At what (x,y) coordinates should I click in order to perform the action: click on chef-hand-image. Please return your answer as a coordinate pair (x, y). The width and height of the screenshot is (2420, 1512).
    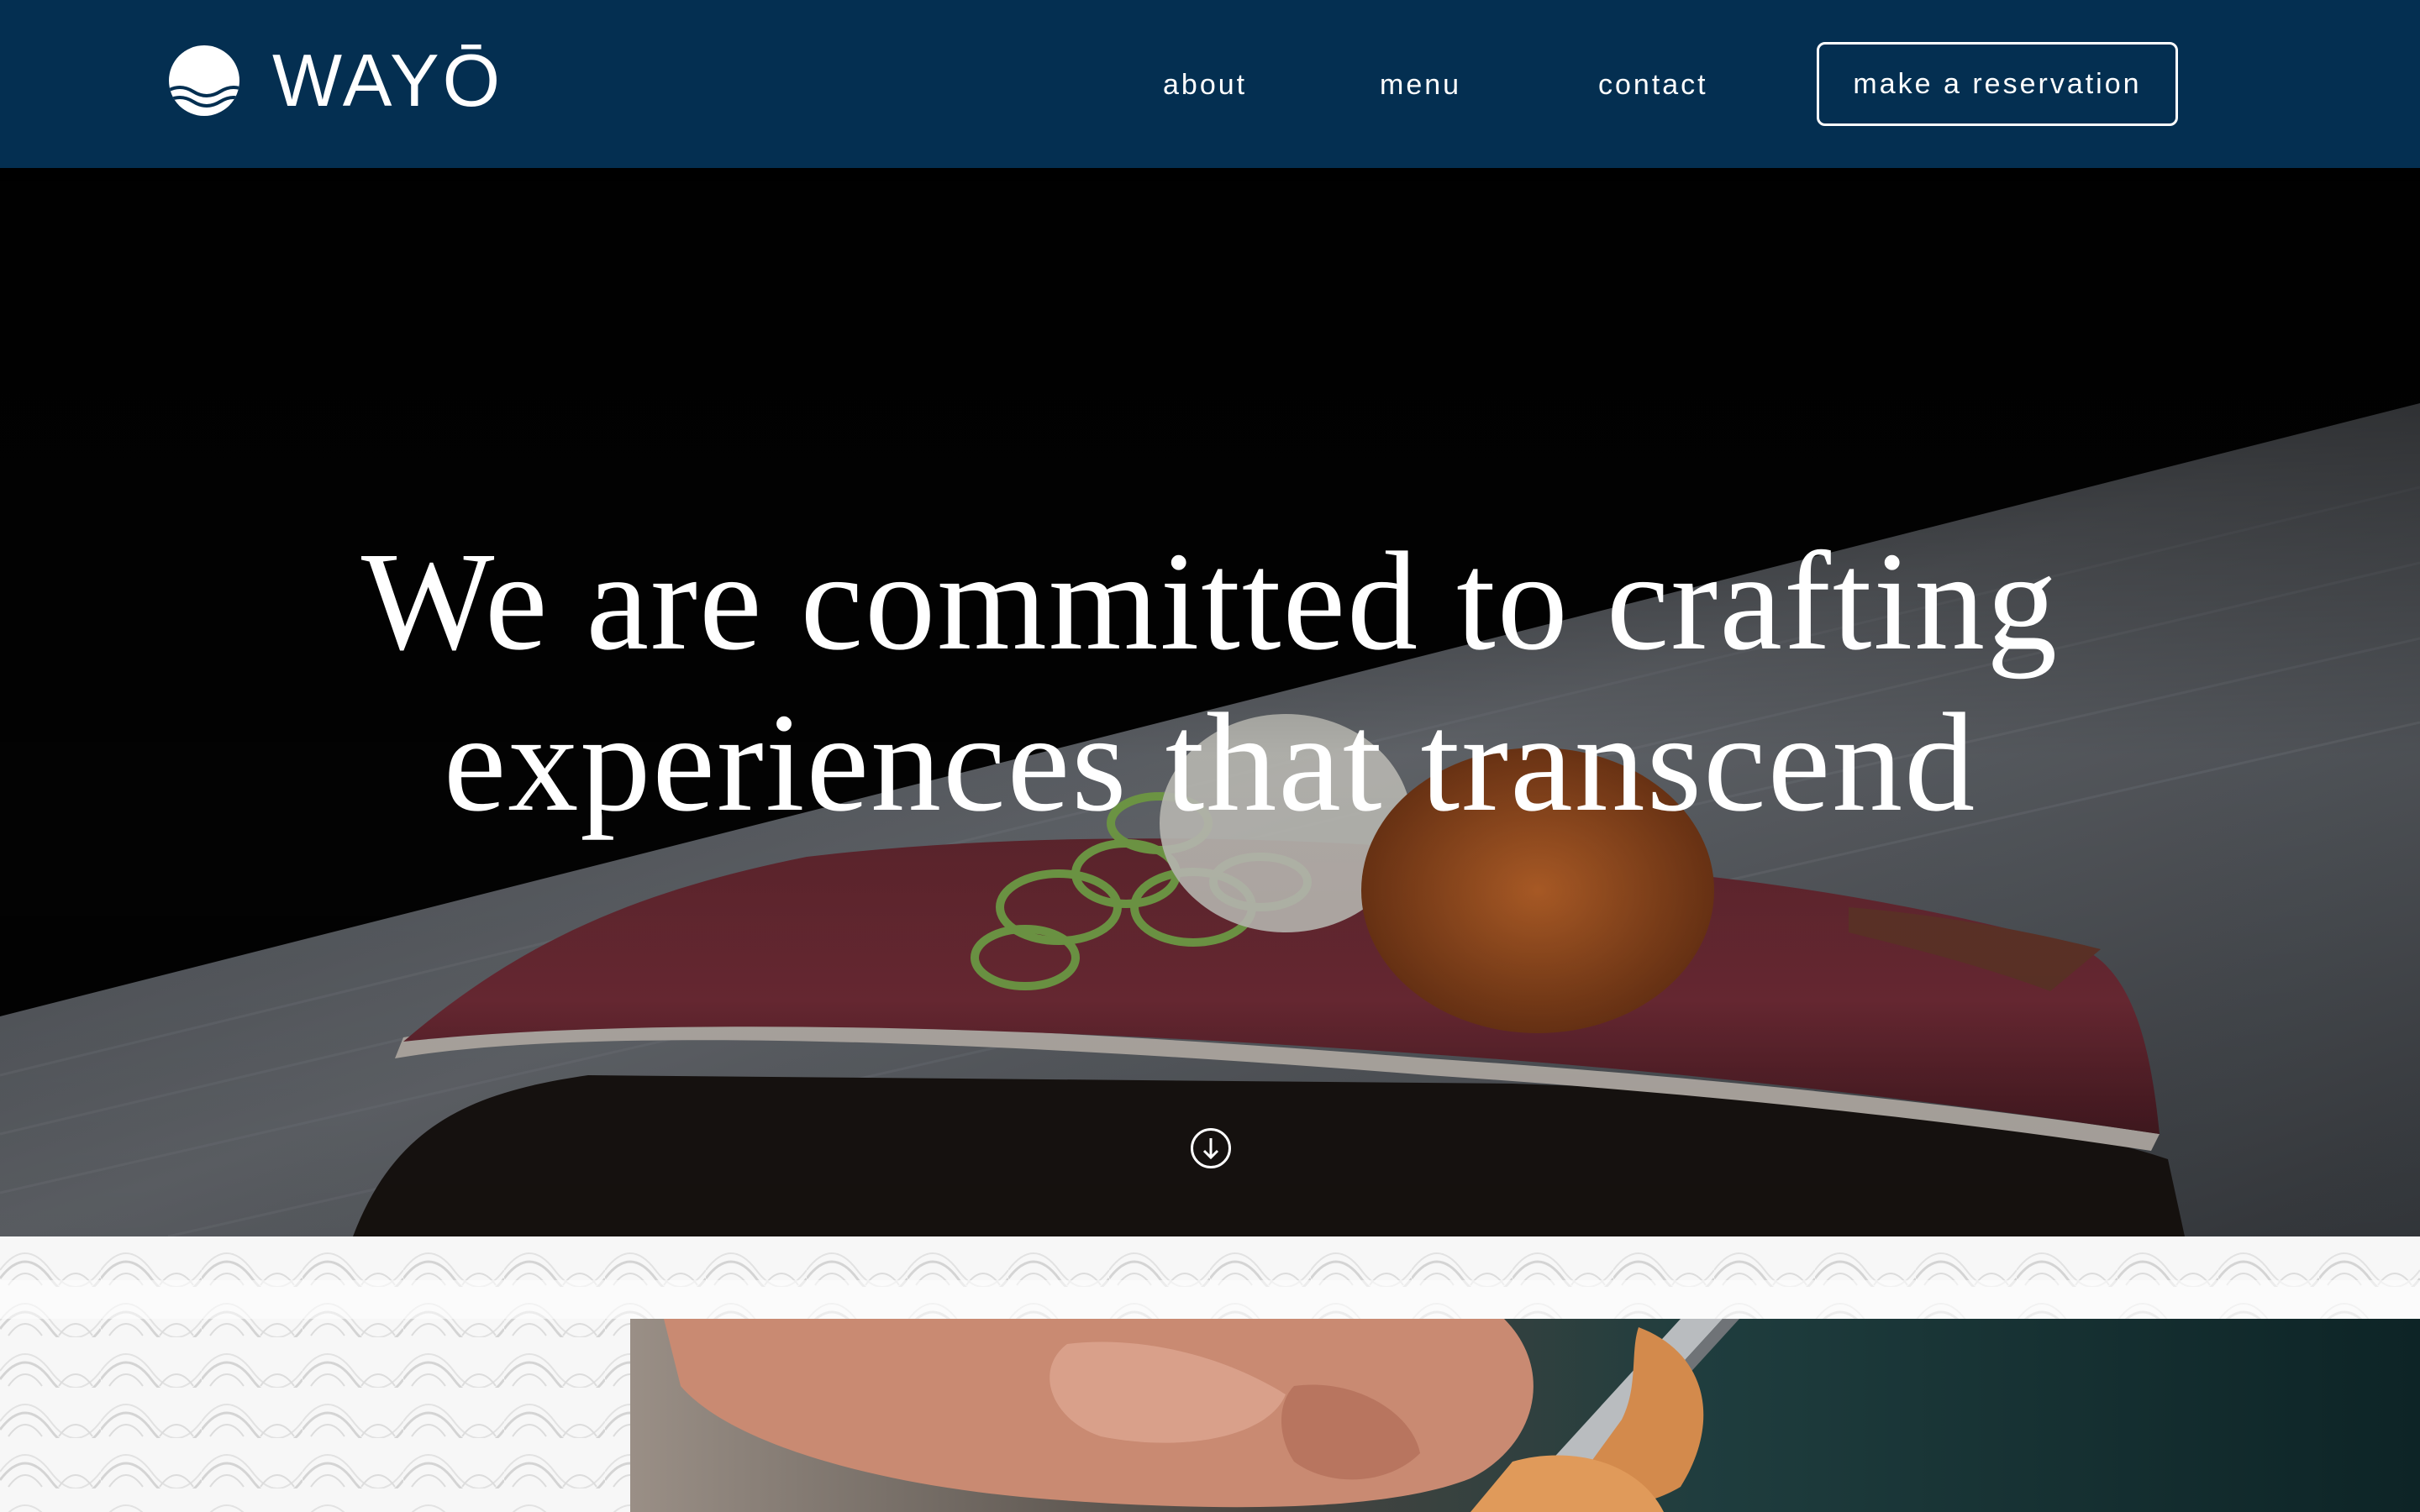
    Looking at the image, I should click on (1525, 1415).